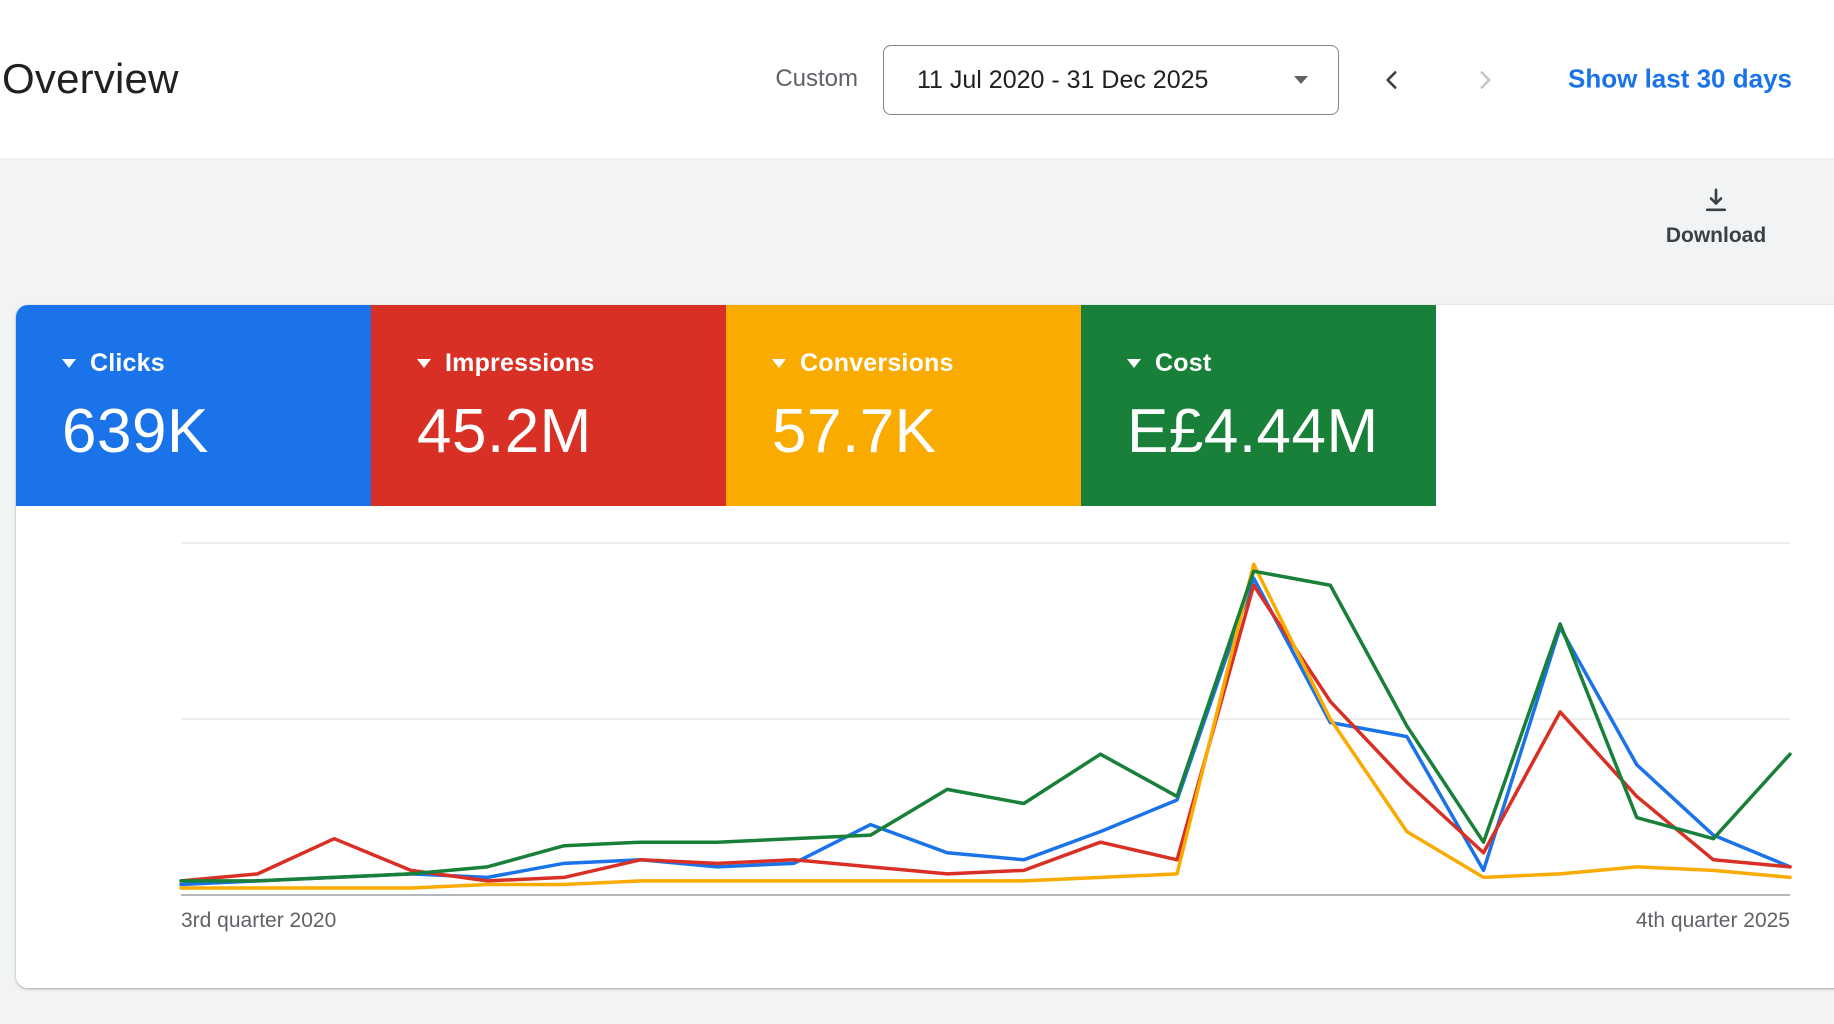 The height and width of the screenshot is (1024, 1834). What do you see at coordinates (854, 431) in the screenshot?
I see `metric-value: 57.7K` at bounding box center [854, 431].